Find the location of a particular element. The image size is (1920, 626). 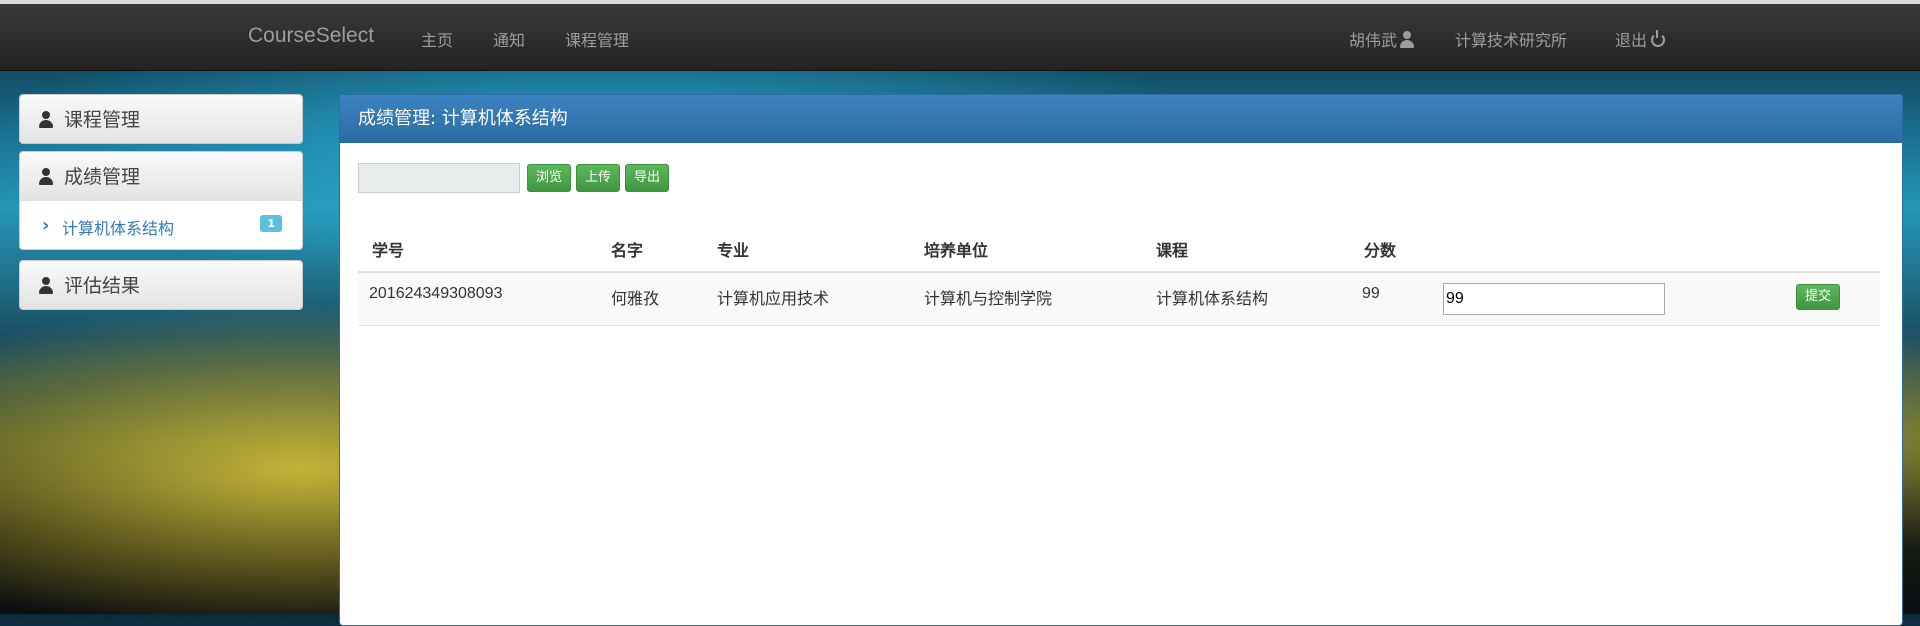

sidebar-heading-evaluation: 评估结果 is located at coordinates (161, 285).